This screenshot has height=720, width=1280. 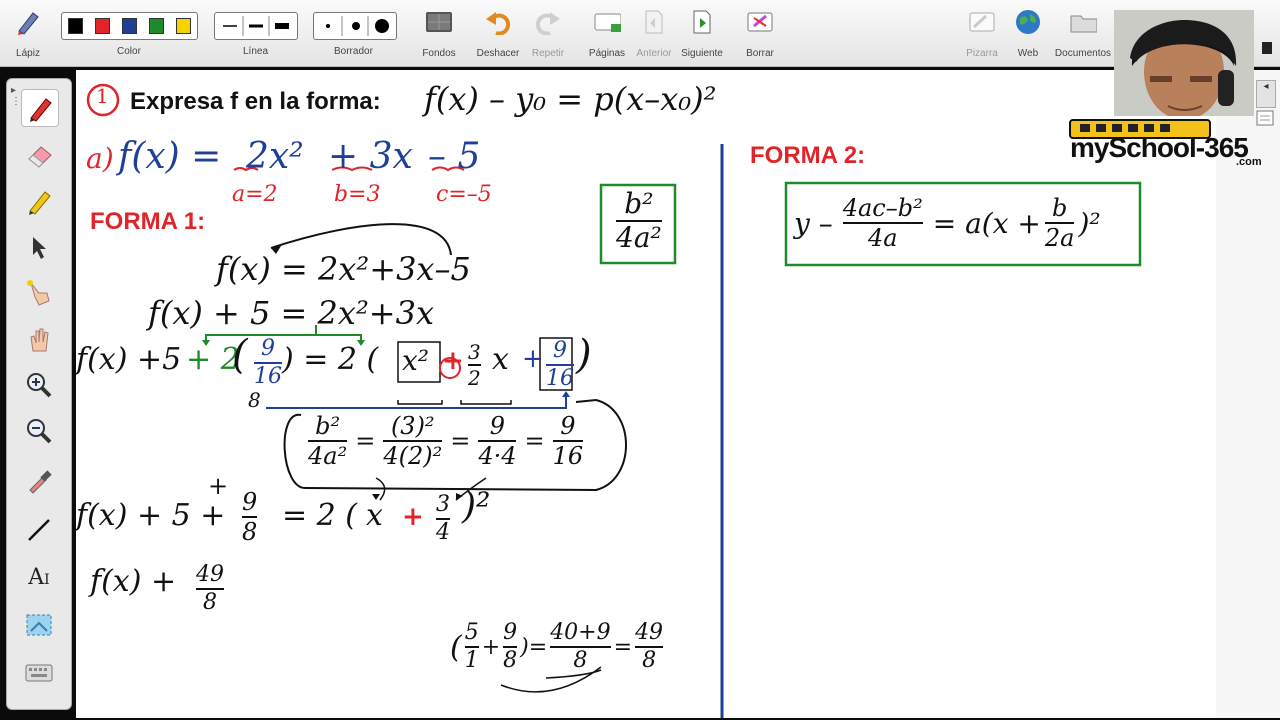 What do you see at coordinates (156, 26) in the screenshot?
I see `color-green-swatch` at bounding box center [156, 26].